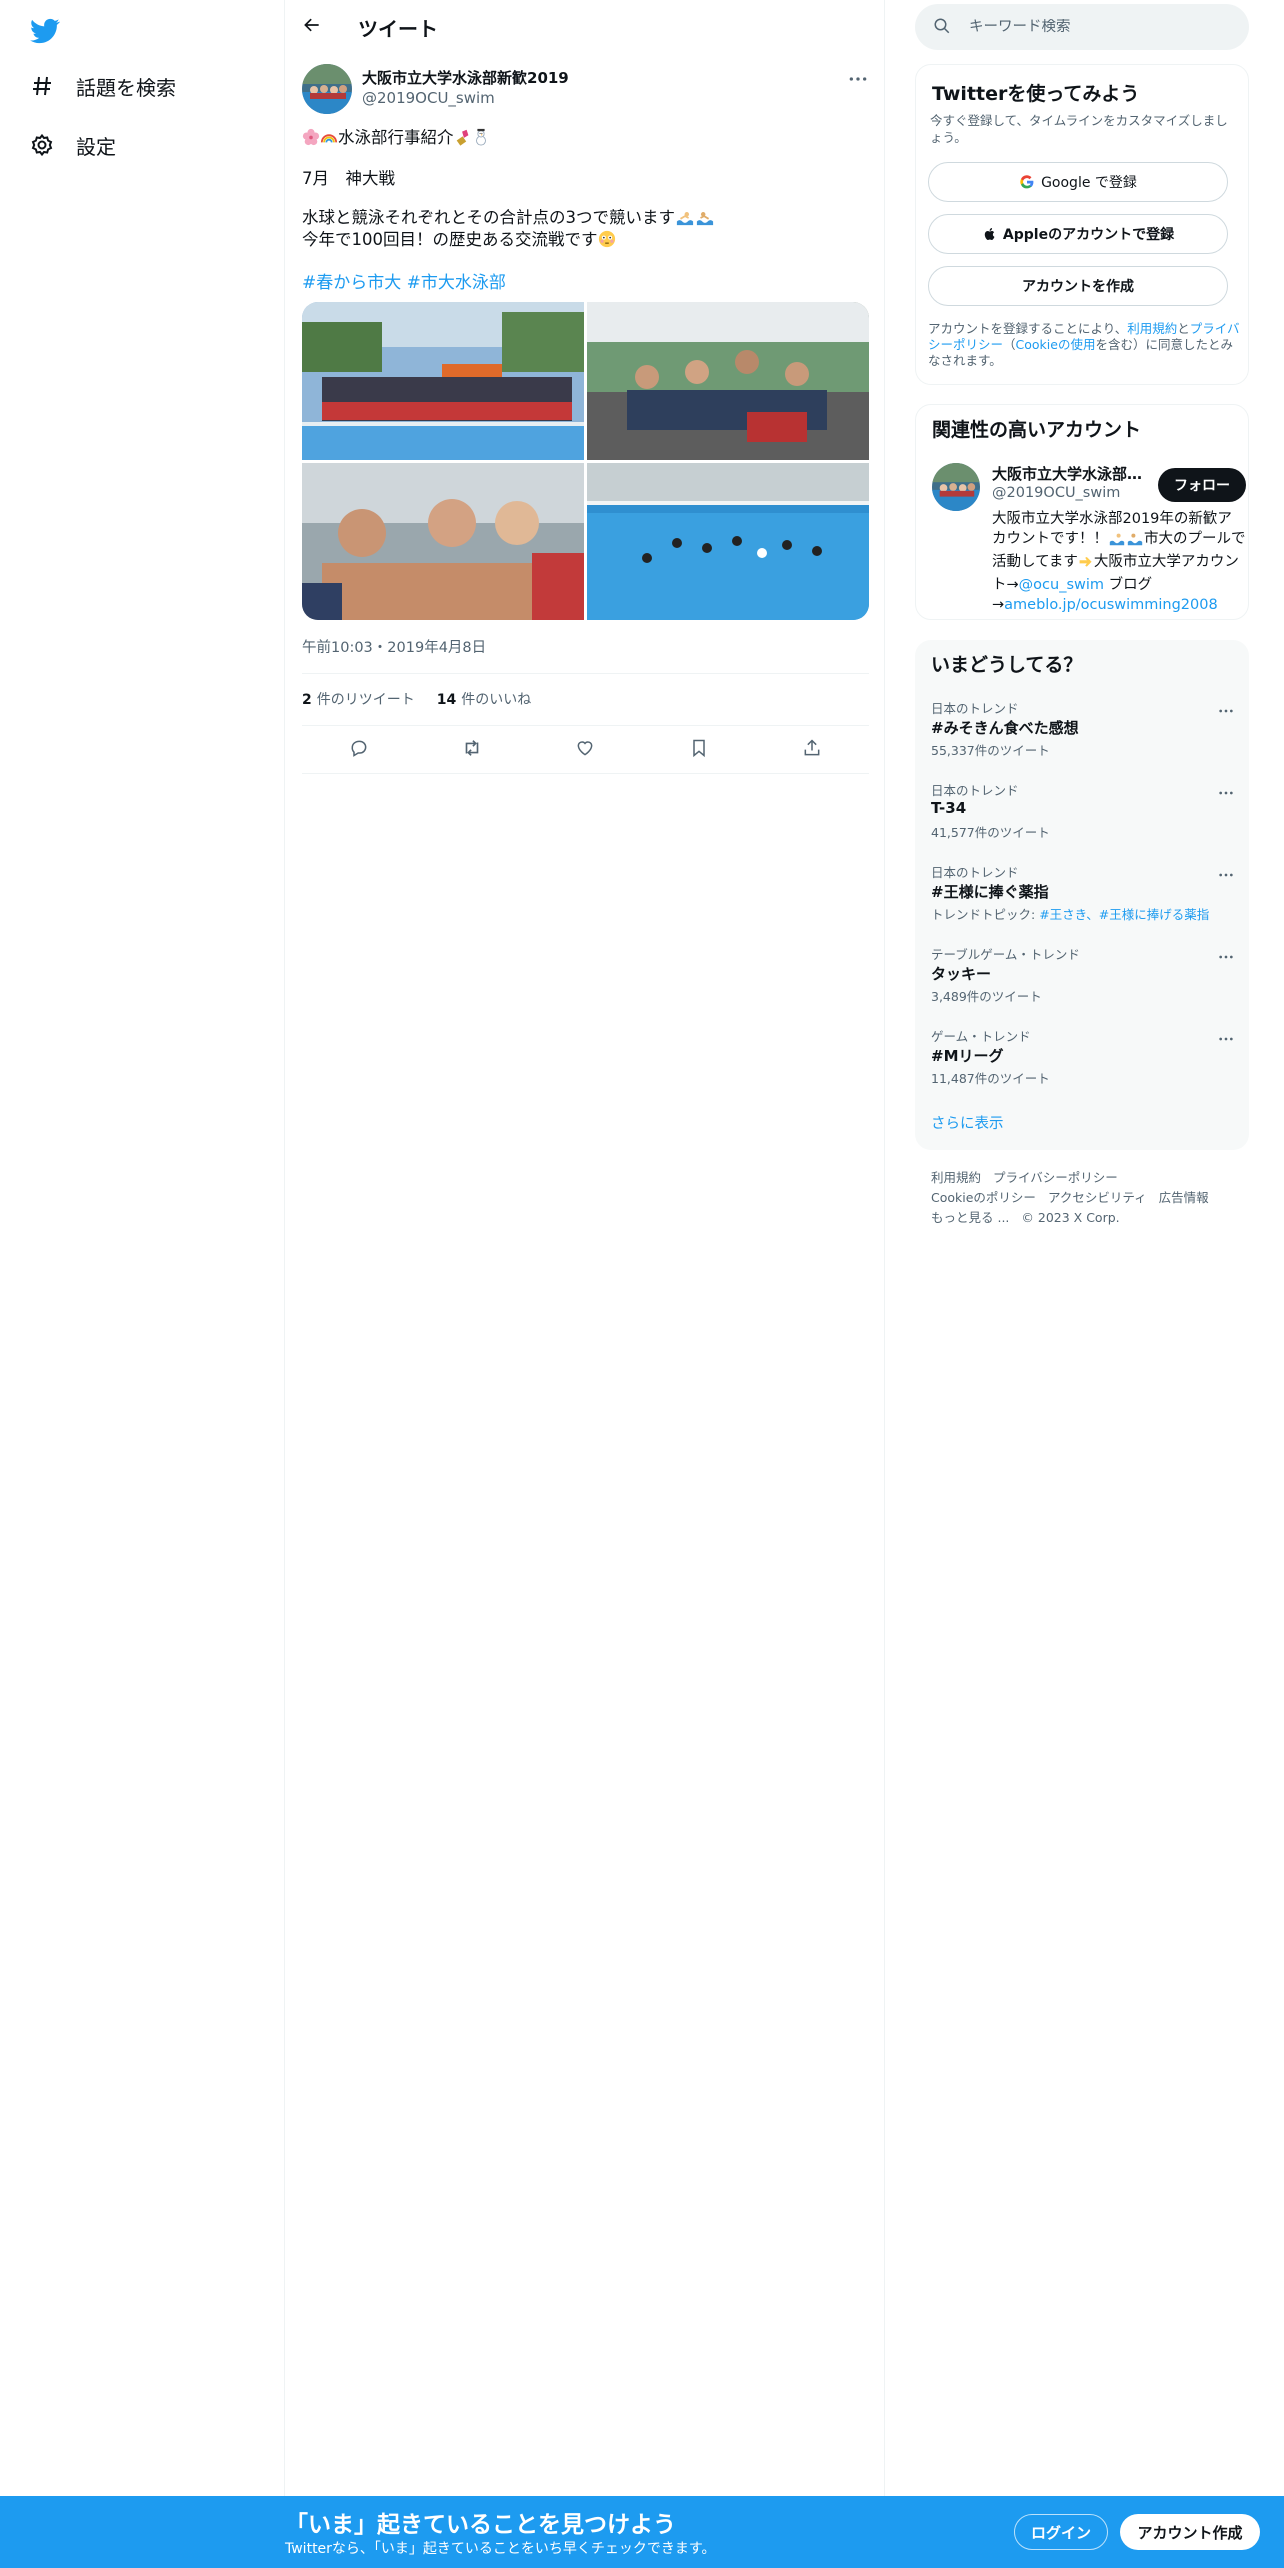 This screenshot has height=2568, width=1284. I want to click on hashtag-link: #春から市大, so click(351, 283).